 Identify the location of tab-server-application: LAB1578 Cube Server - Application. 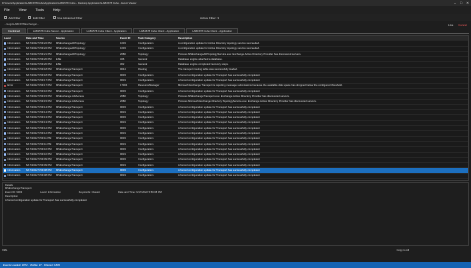
(53, 30).